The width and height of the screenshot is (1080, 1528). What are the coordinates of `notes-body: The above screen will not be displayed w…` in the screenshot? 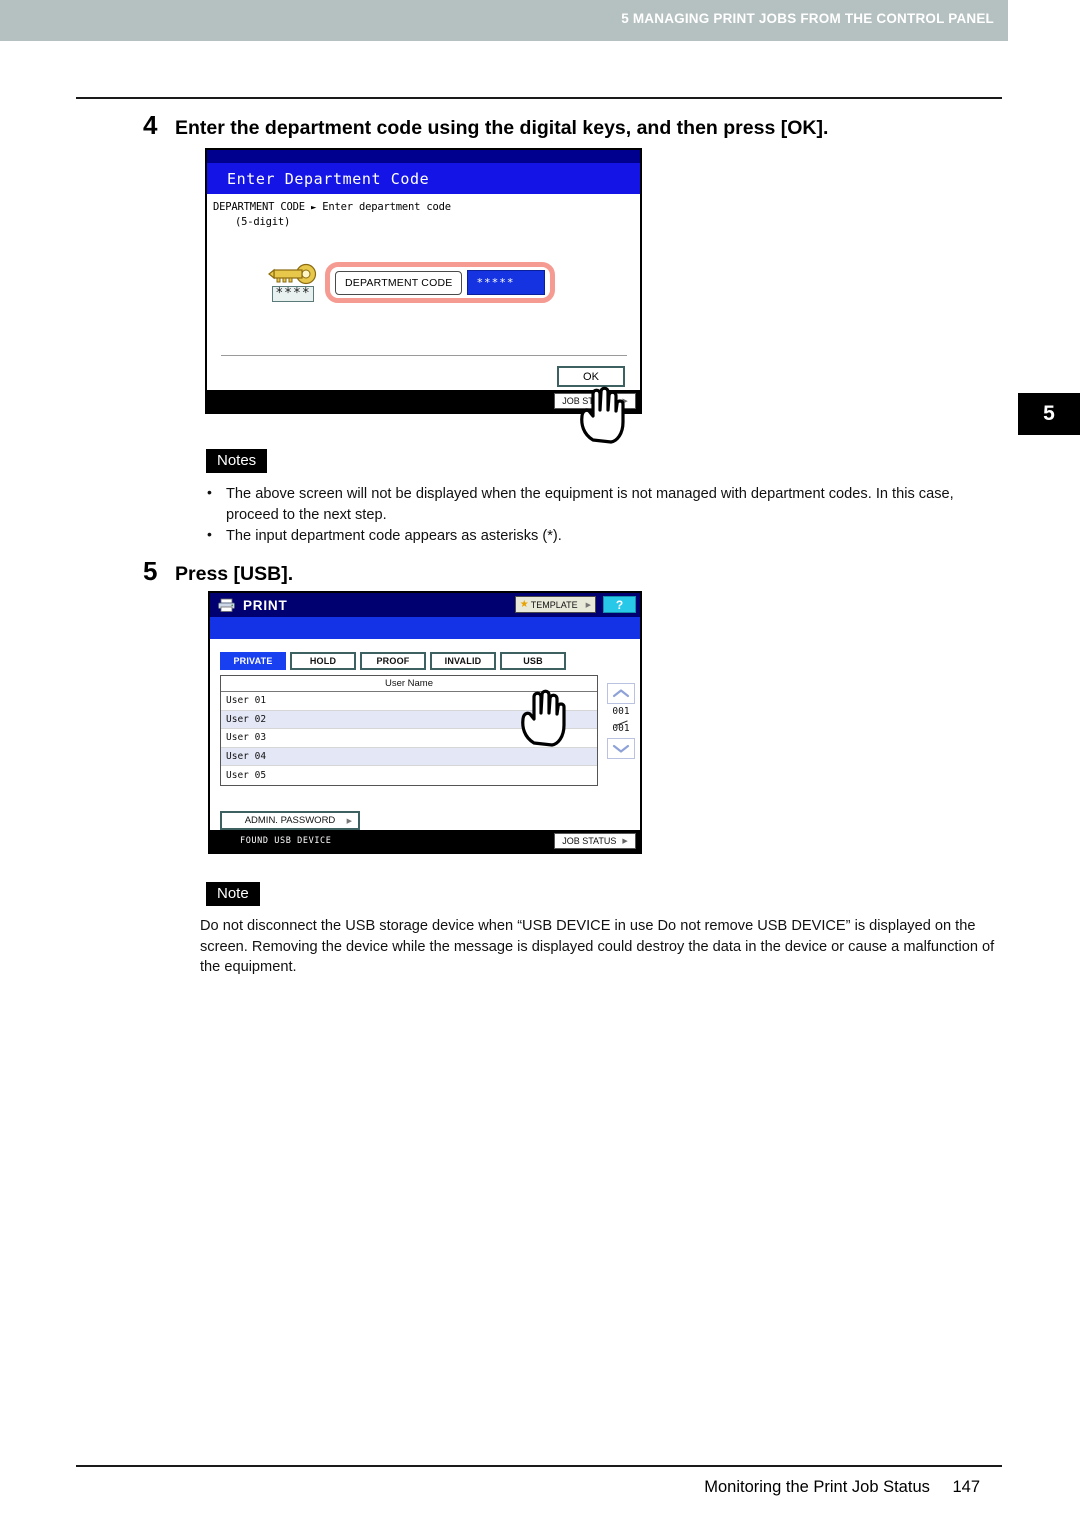 It's located at (600, 515).